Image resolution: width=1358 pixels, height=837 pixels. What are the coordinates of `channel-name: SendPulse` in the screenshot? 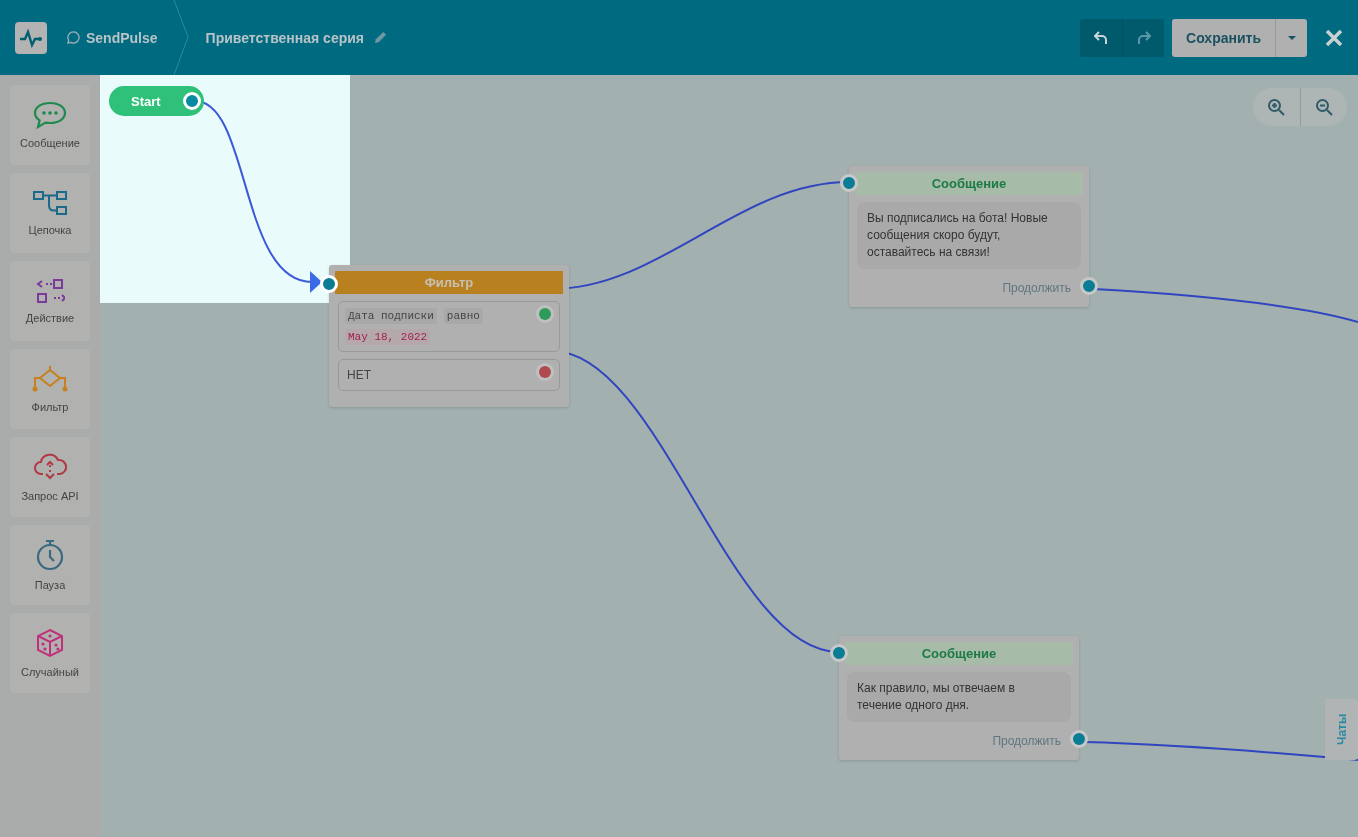 It's located at (122, 37).